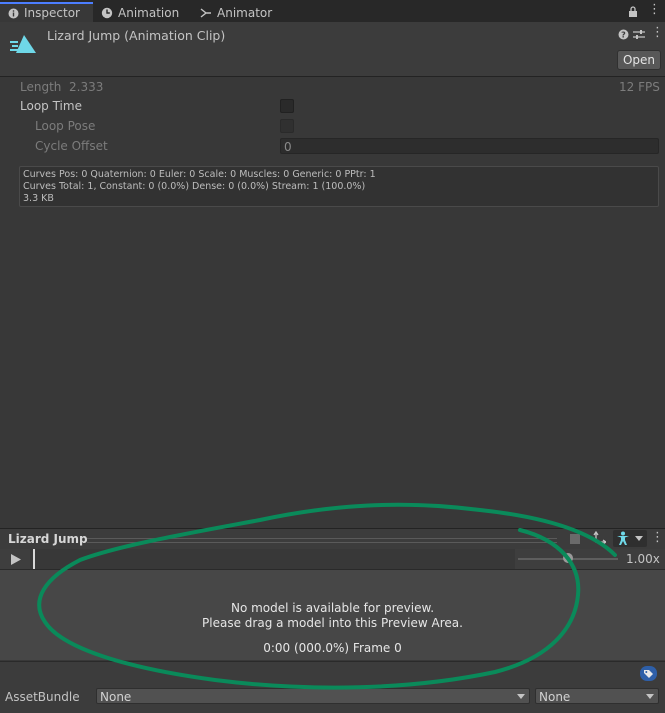  Describe the element at coordinates (16, 559) in the screenshot. I see `play-icon` at that location.